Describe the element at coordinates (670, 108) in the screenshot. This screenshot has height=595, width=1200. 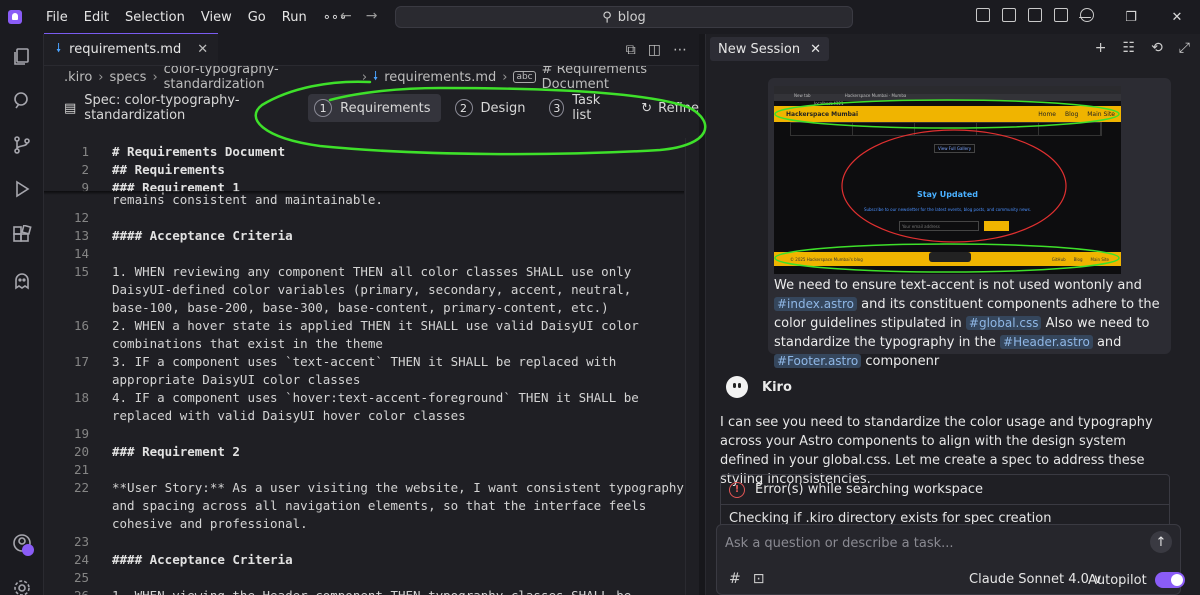
I see `refine-button: ↻ Refine` at that location.